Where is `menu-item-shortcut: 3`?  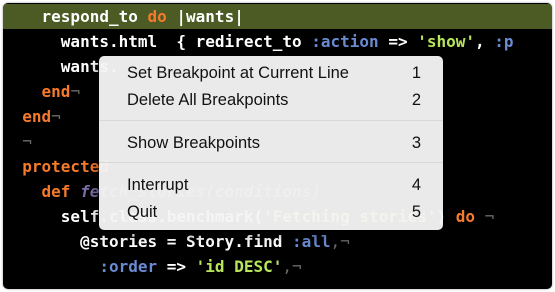
menu-item-shortcut: 3 is located at coordinates (416, 143).